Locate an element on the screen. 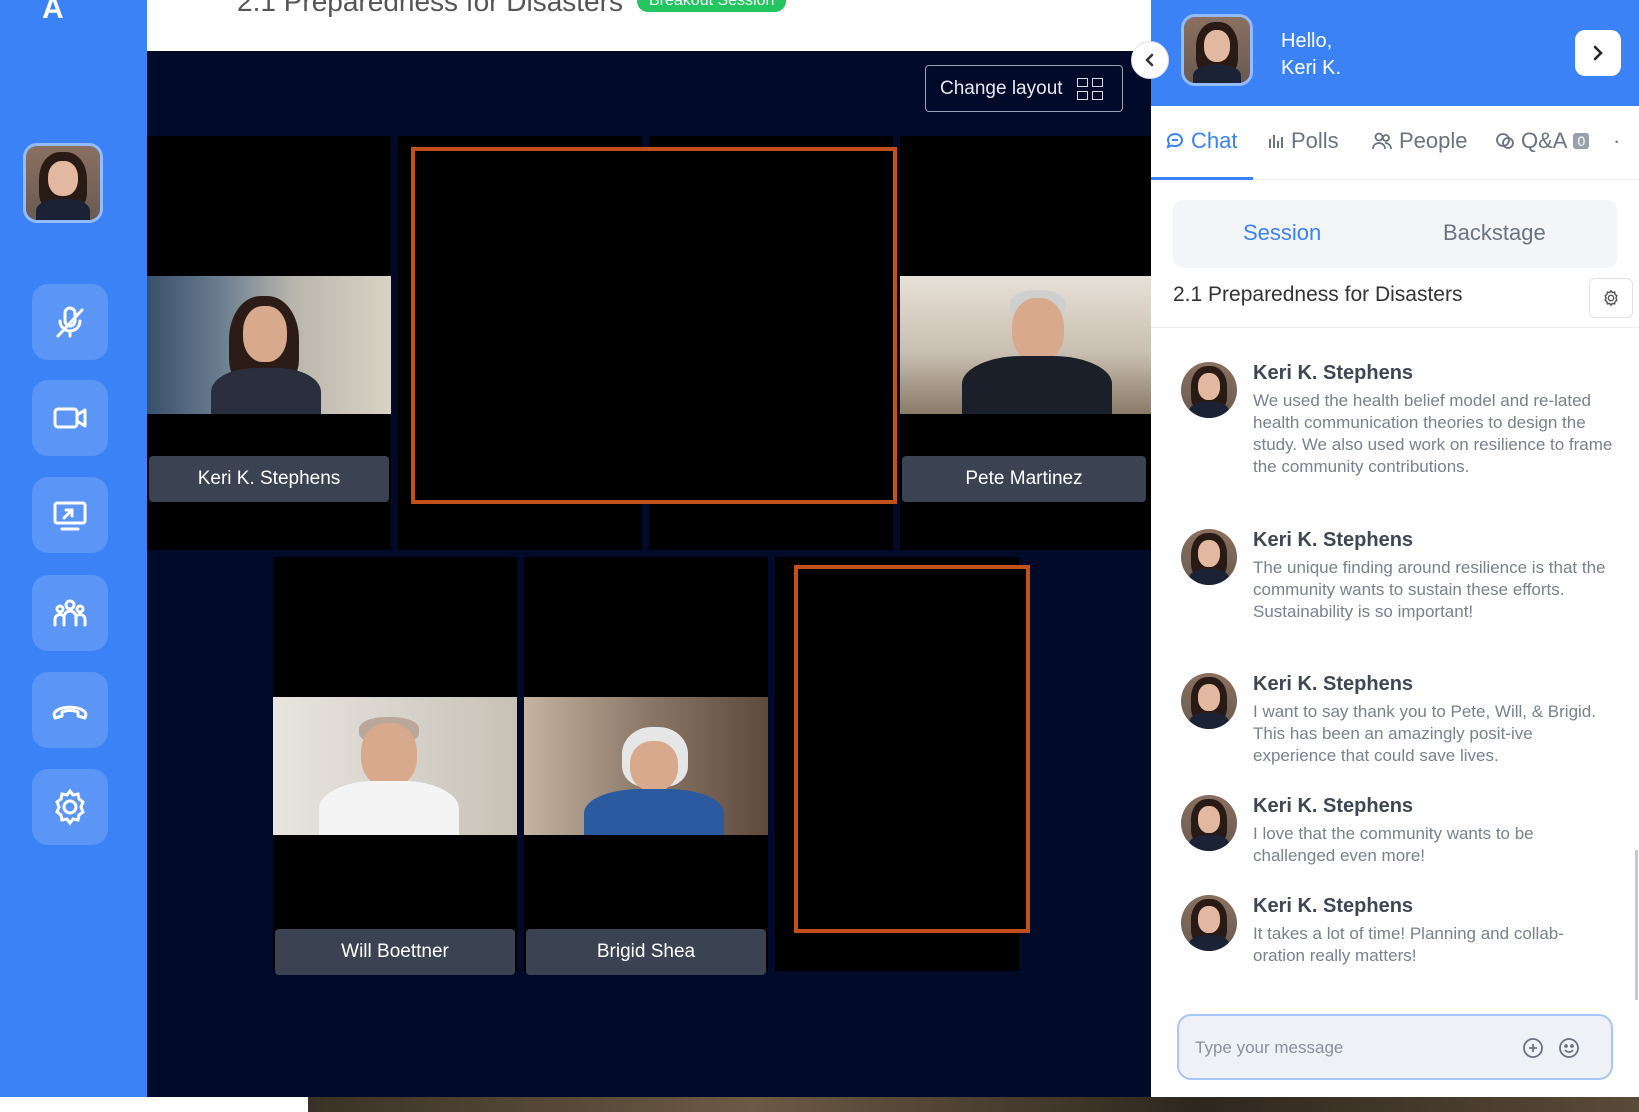  left-rail: A is located at coordinates (73, 548).